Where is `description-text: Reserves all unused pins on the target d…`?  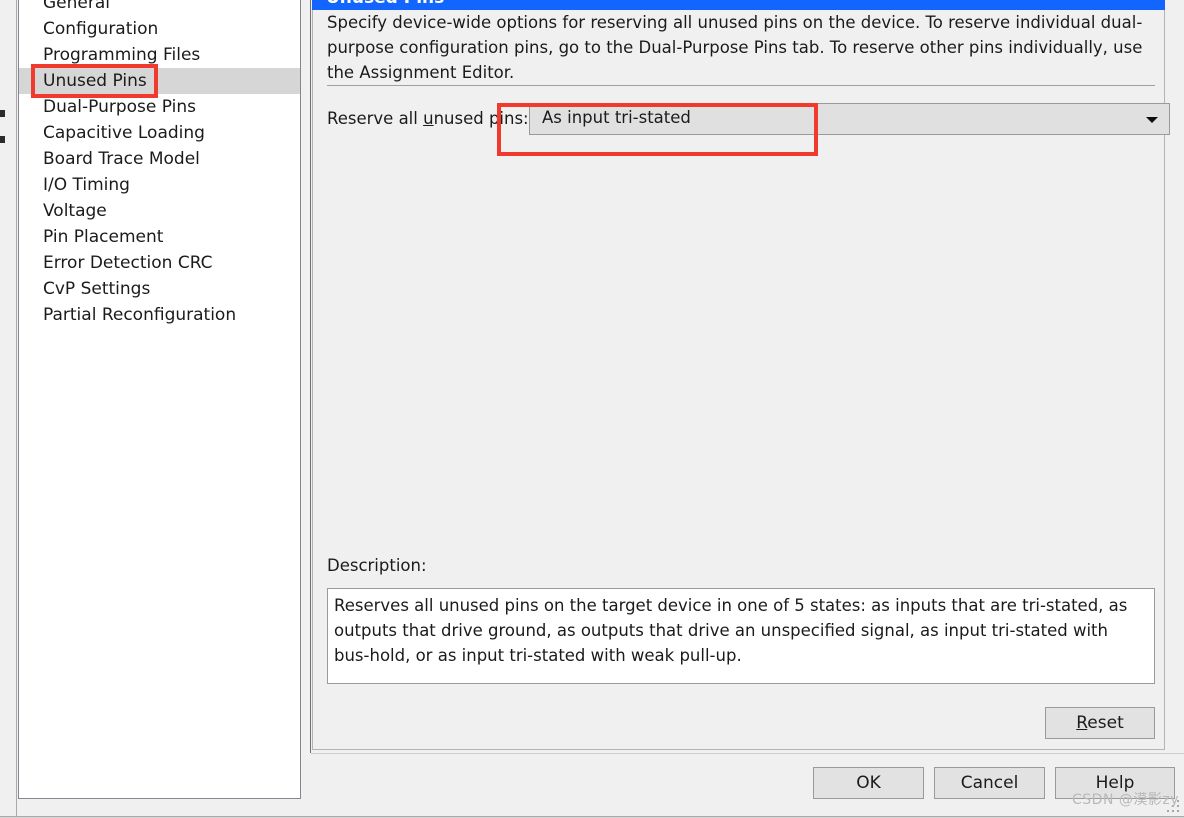 description-text: Reserves all unused pins on the target d… is located at coordinates (731, 630).